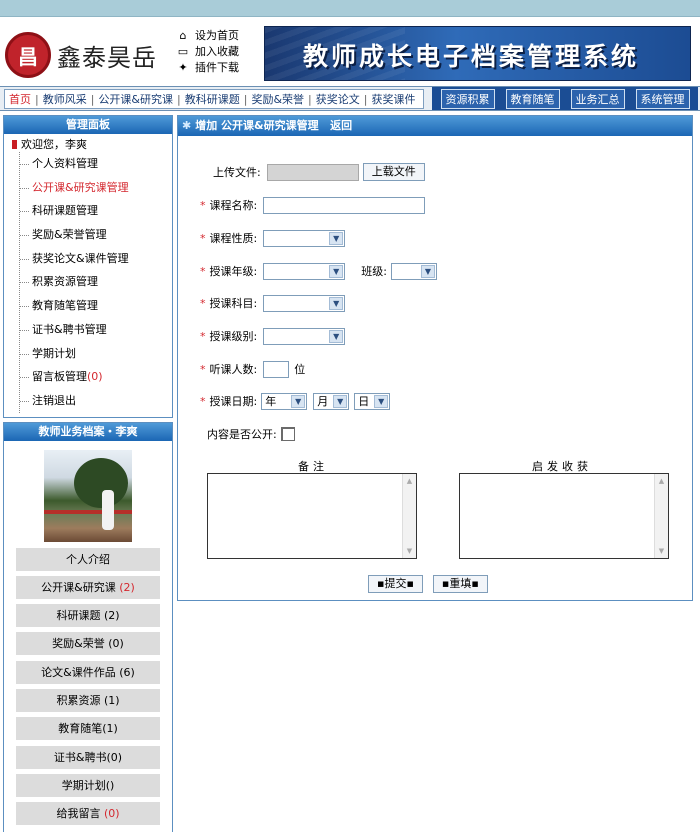 The width and height of the screenshot is (700, 832). I want to click on archive-item-open-class: 公开课&研究课 (2), so click(88, 587).